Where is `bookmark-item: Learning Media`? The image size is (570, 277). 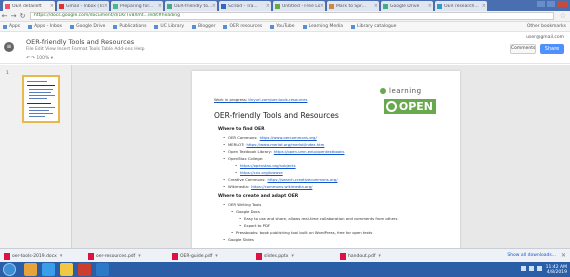
bookmark-item: Learning Media is located at coordinates (322, 26).